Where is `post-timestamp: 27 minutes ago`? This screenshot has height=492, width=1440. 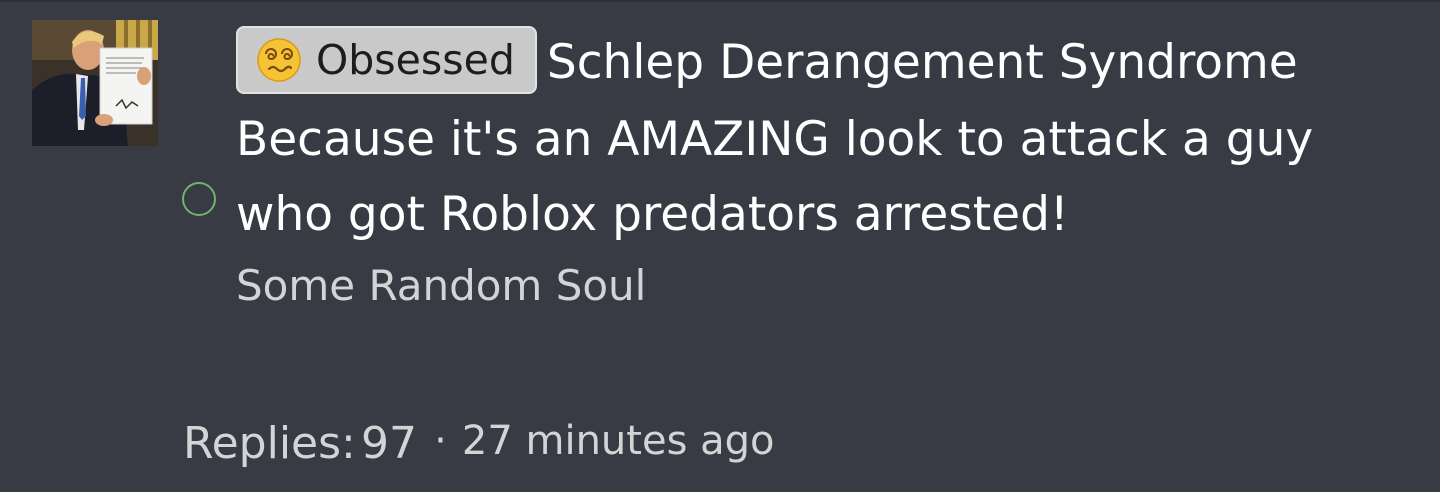
post-timestamp: 27 minutes ago is located at coordinates (618, 441).